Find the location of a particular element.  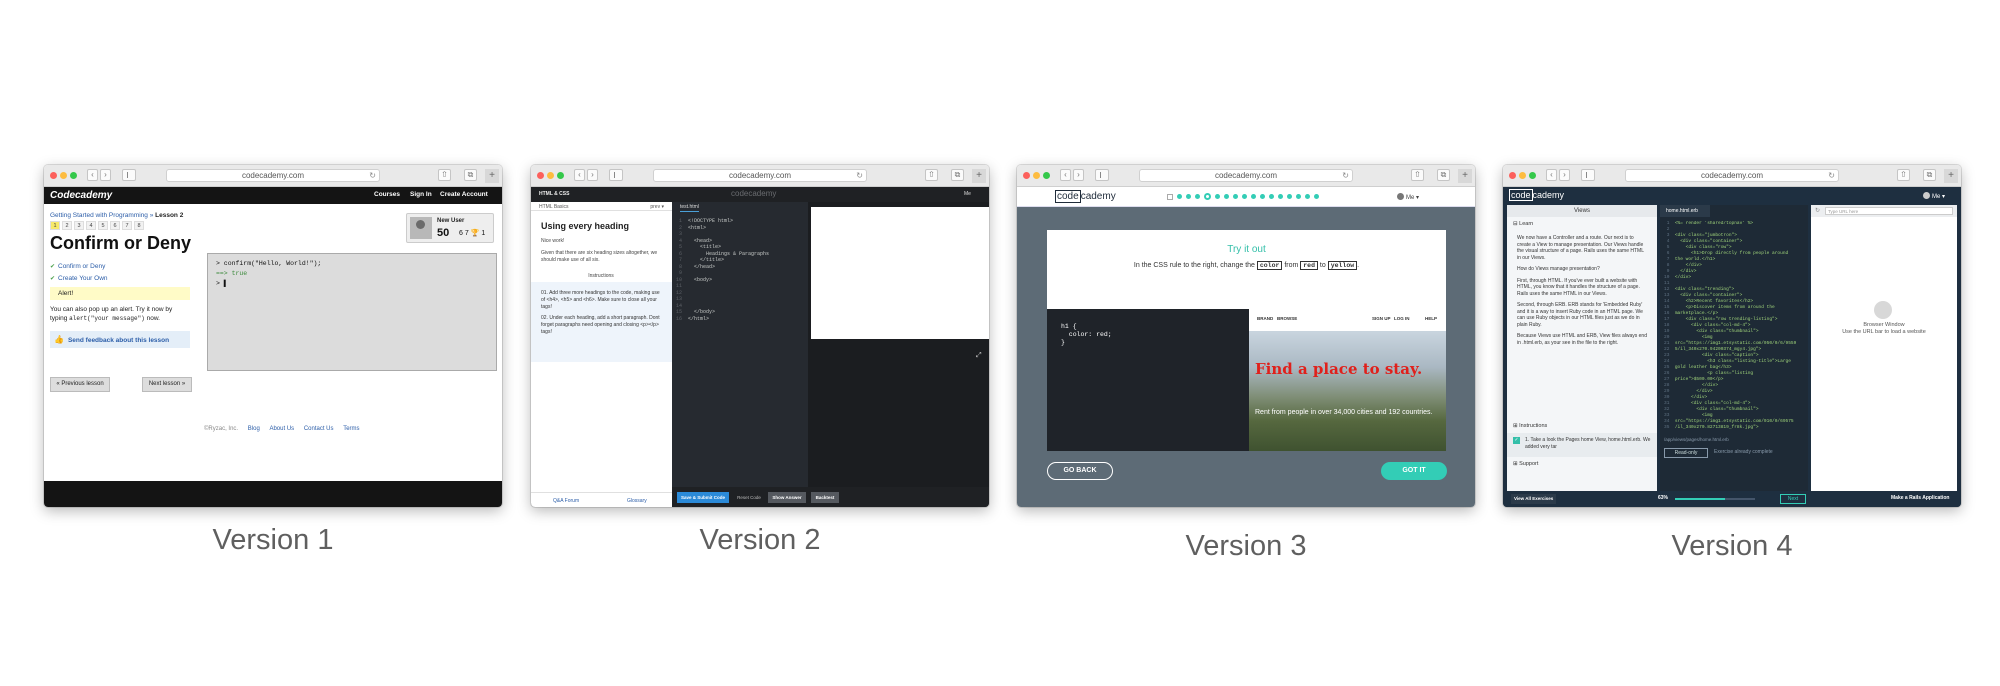

nav-sign-in: Sign In is located at coordinates (421, 194).